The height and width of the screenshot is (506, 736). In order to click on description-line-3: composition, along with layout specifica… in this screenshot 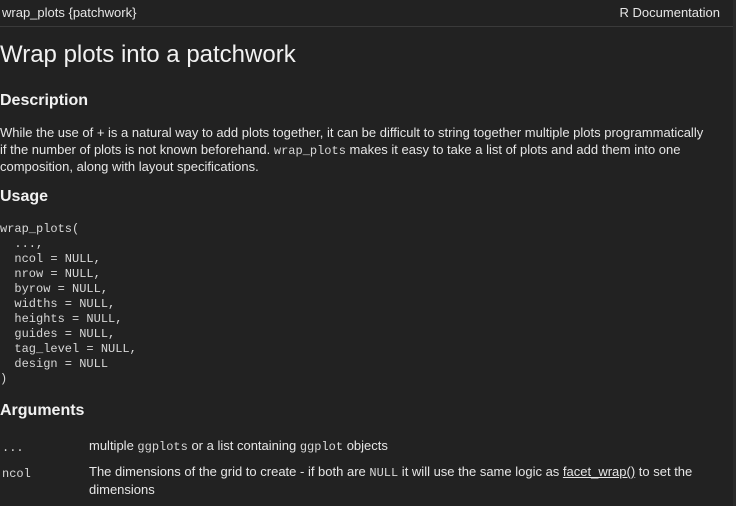, I will do `click(129, 166)`.